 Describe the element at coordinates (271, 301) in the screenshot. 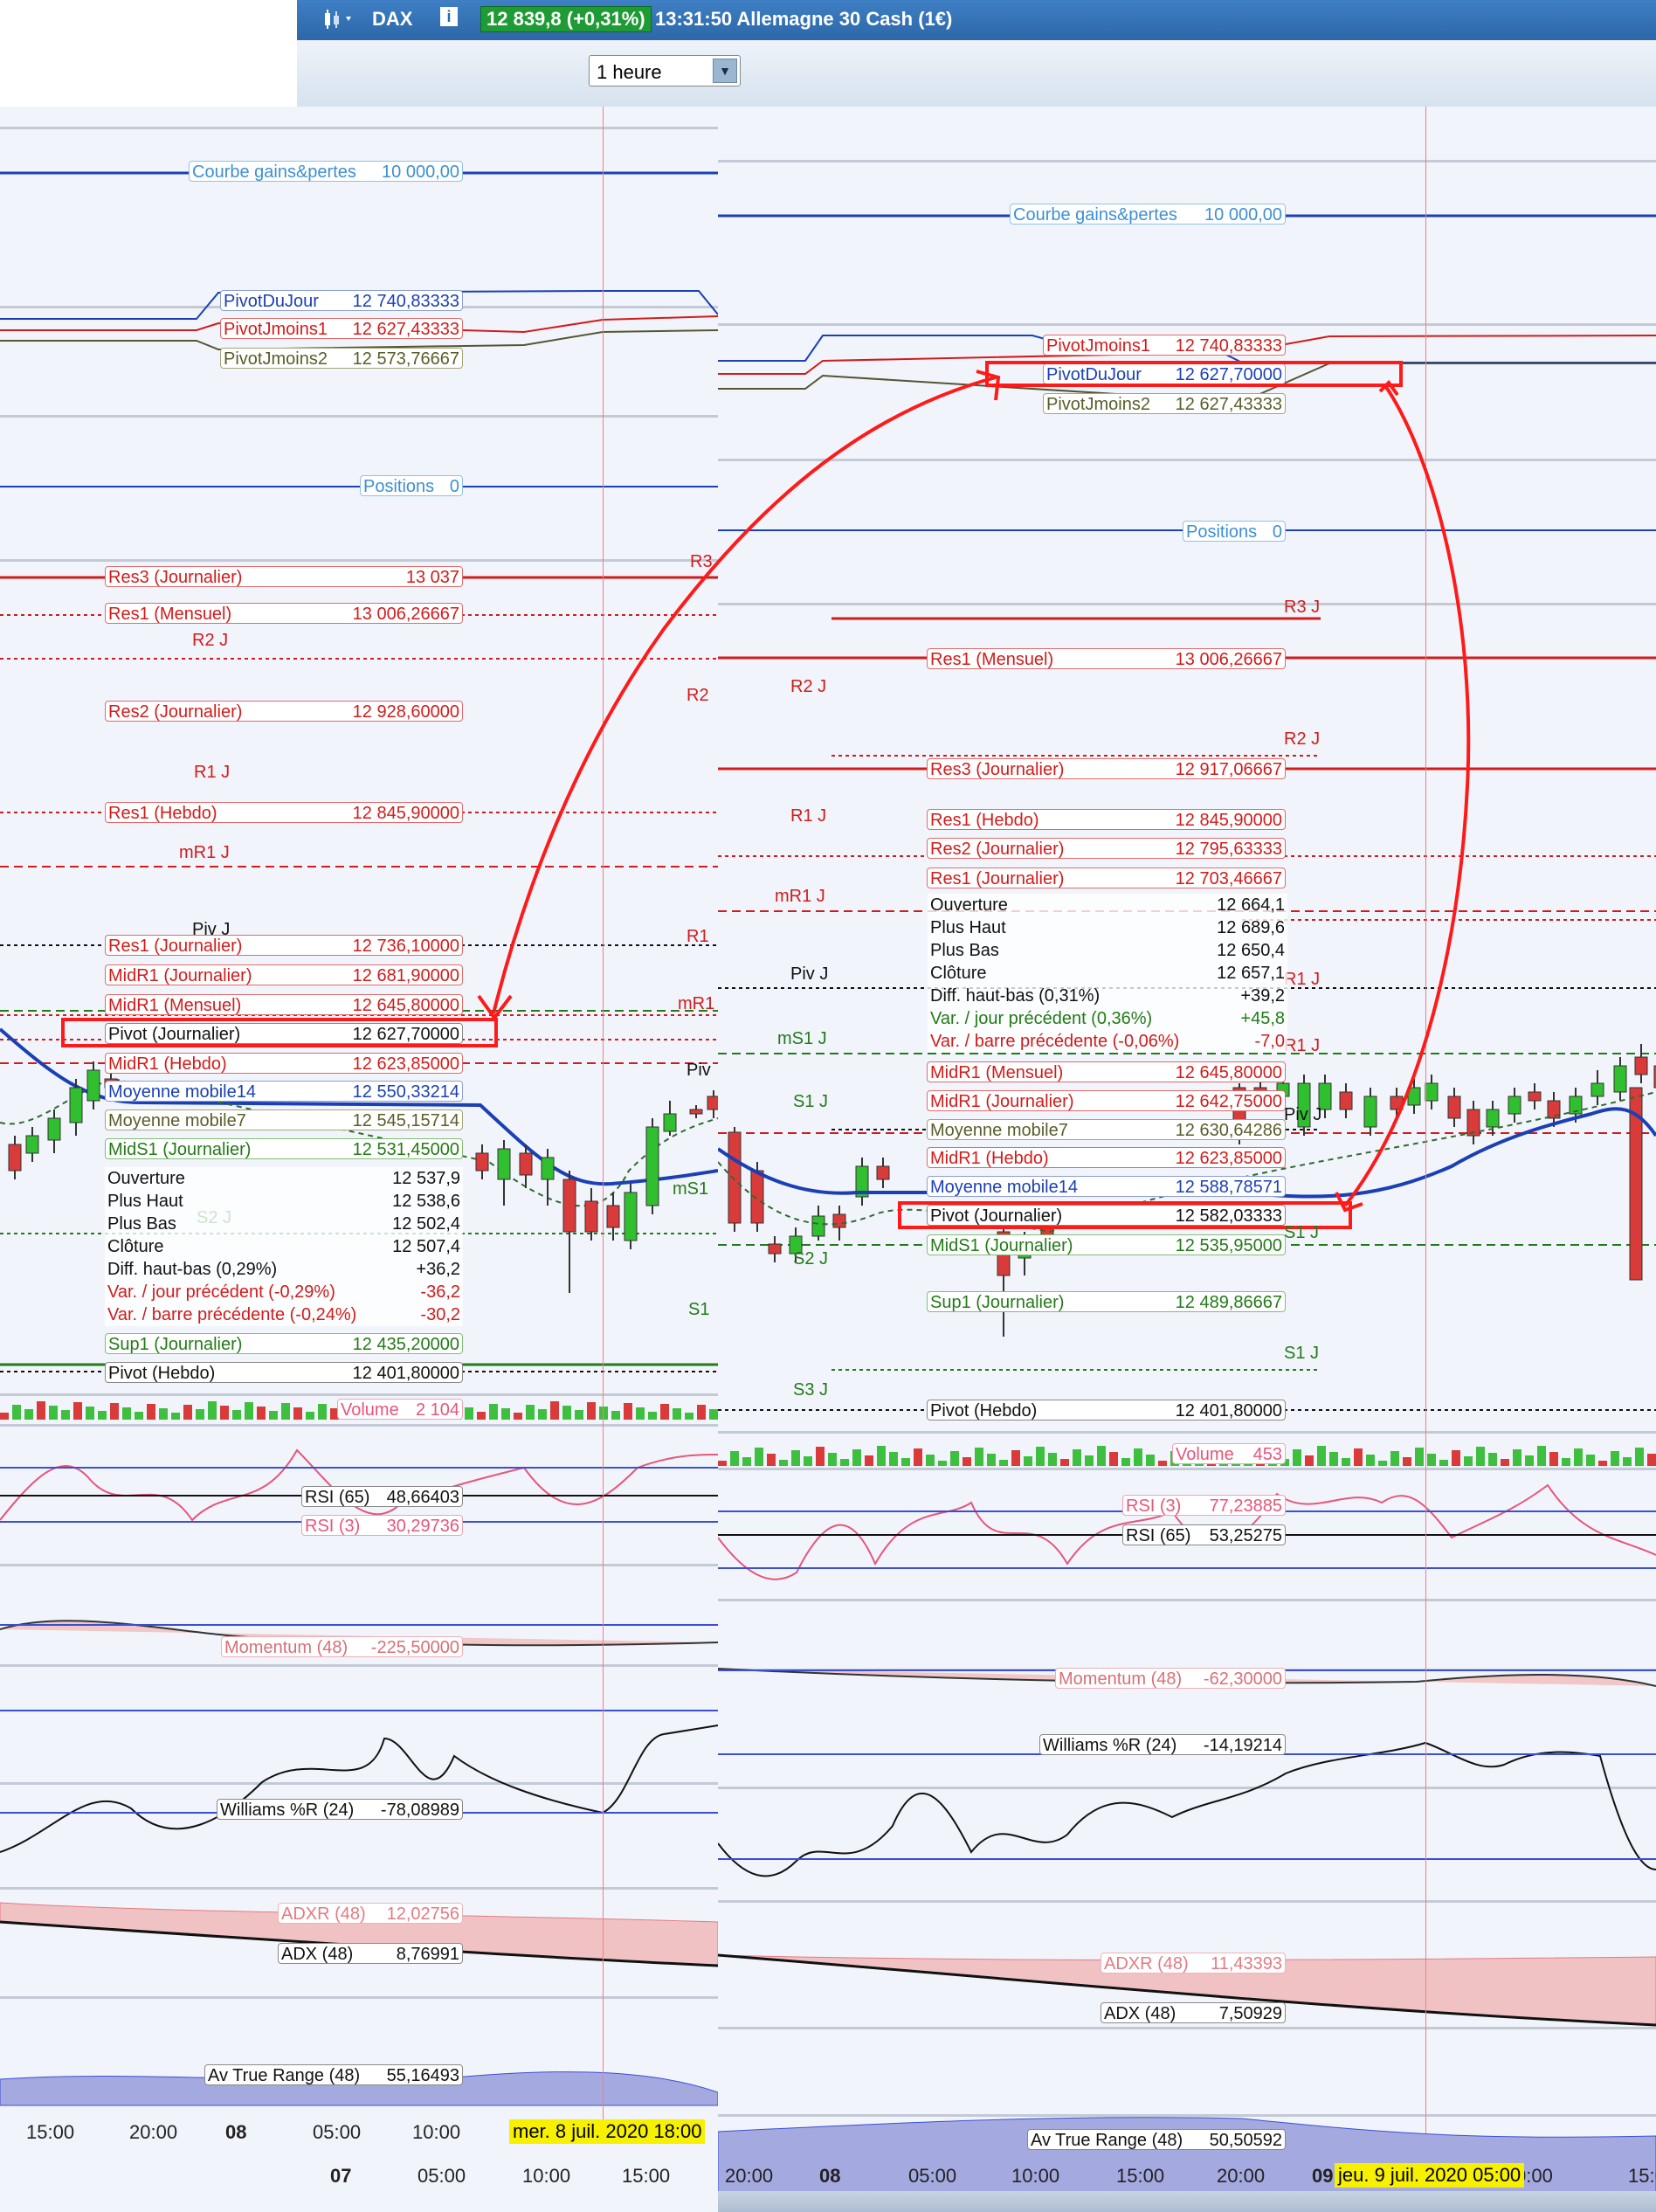

I see `label-name: PivotDuJour` at that location.